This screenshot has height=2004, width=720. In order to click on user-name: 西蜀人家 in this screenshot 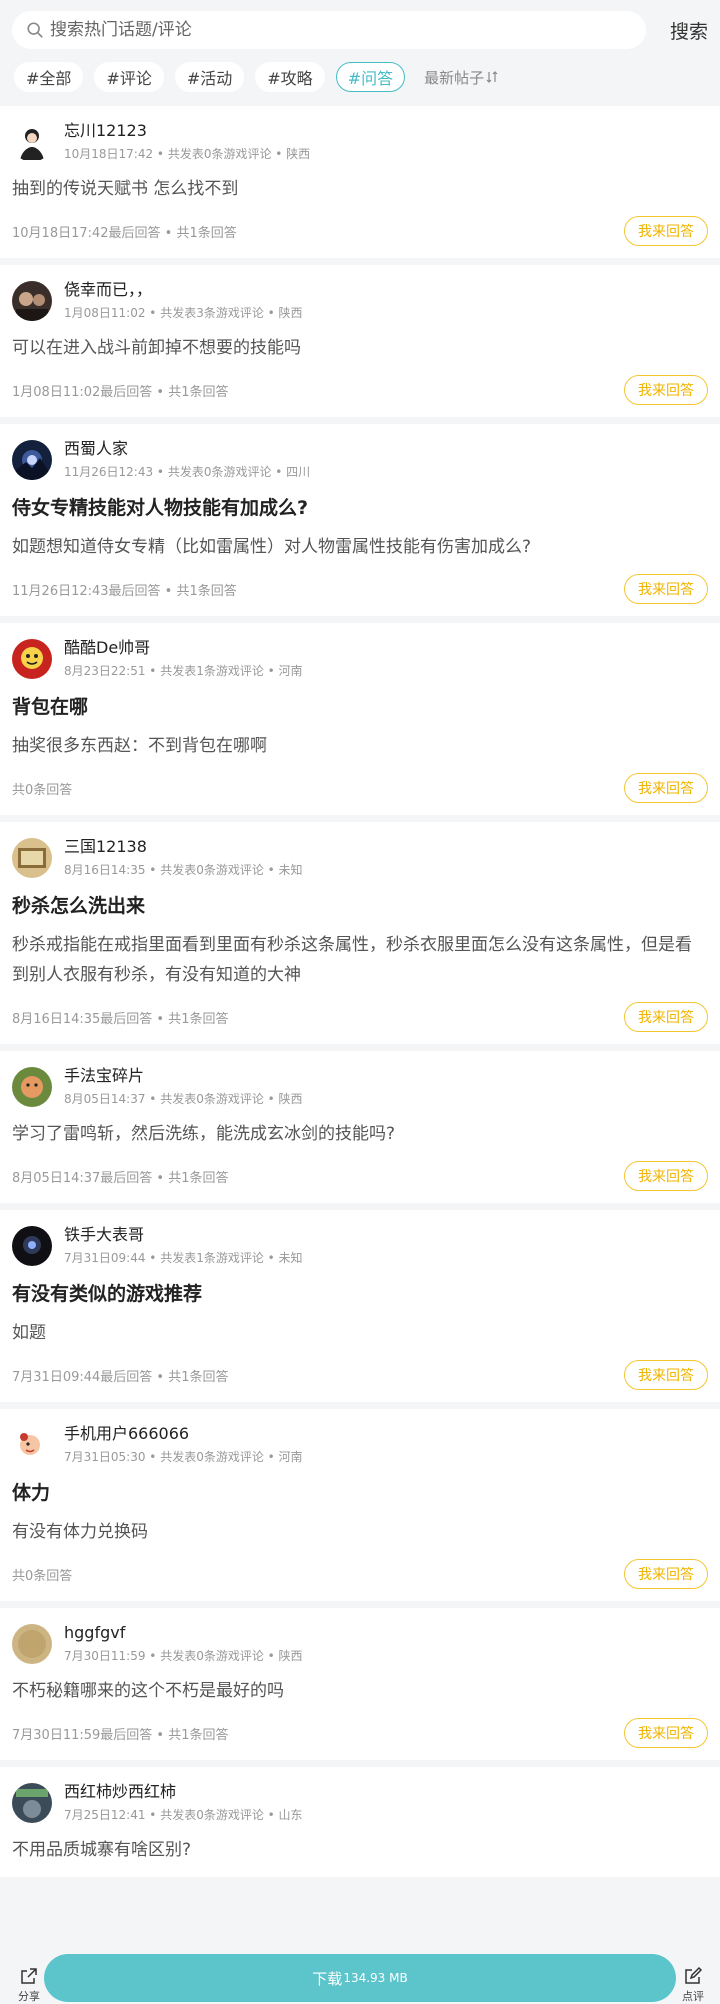, I will do `click(187, 449)`.